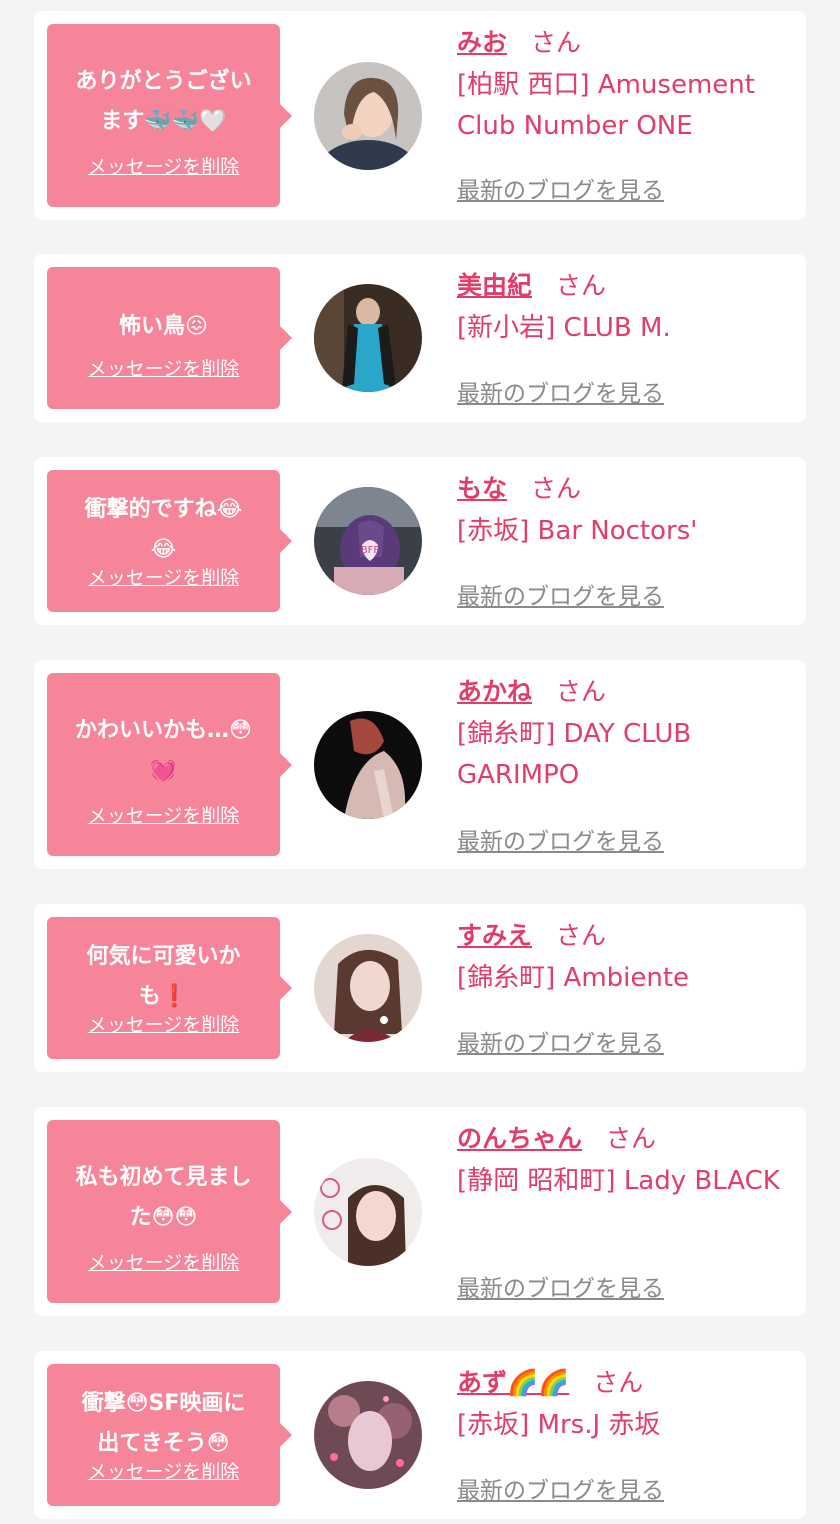 The width and height of the screenshot is (840, 1524). What do you see at coordinates (627, 1405) in the screenshot?
I see `entry-info: あず🌈🌈 さん [赤坂] Mrs.J 赤坂` at bounding box center [627, 1405].